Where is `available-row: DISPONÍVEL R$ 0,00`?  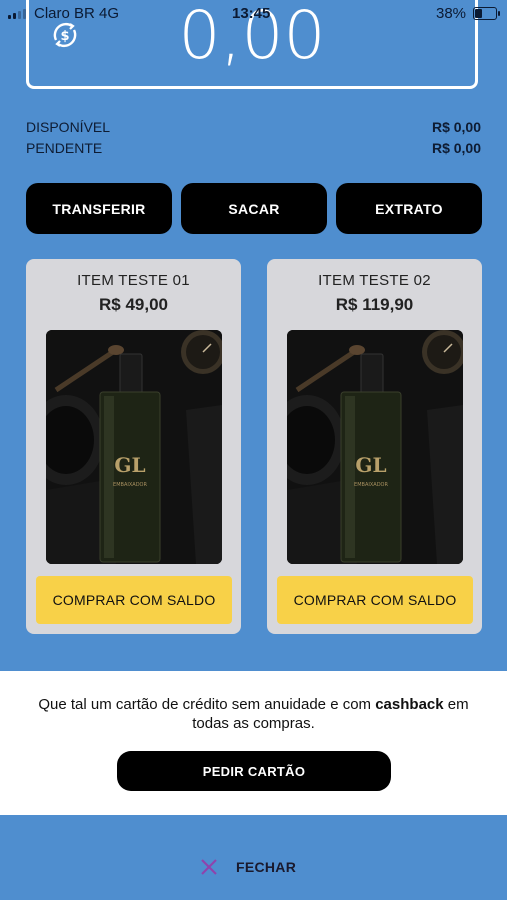 available-row: DISPONÍVEL R$ 0,00 is located at coordinates (253, 127).